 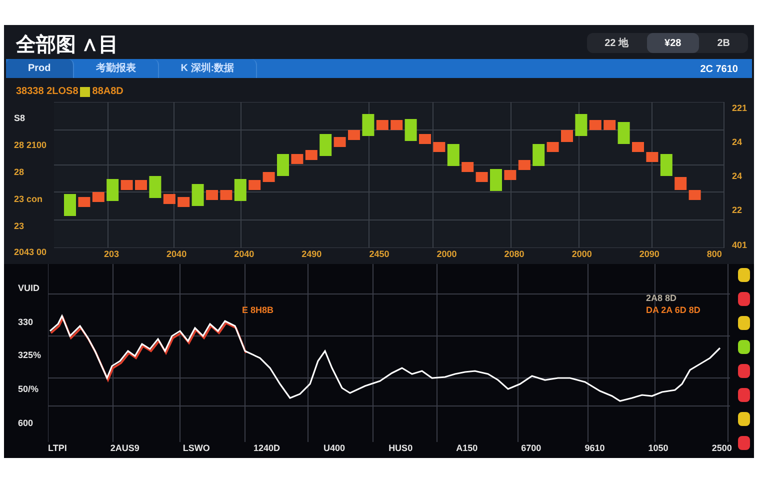 I want to click on window-title: 全部图 ∧目, so click(x=67, y=45).